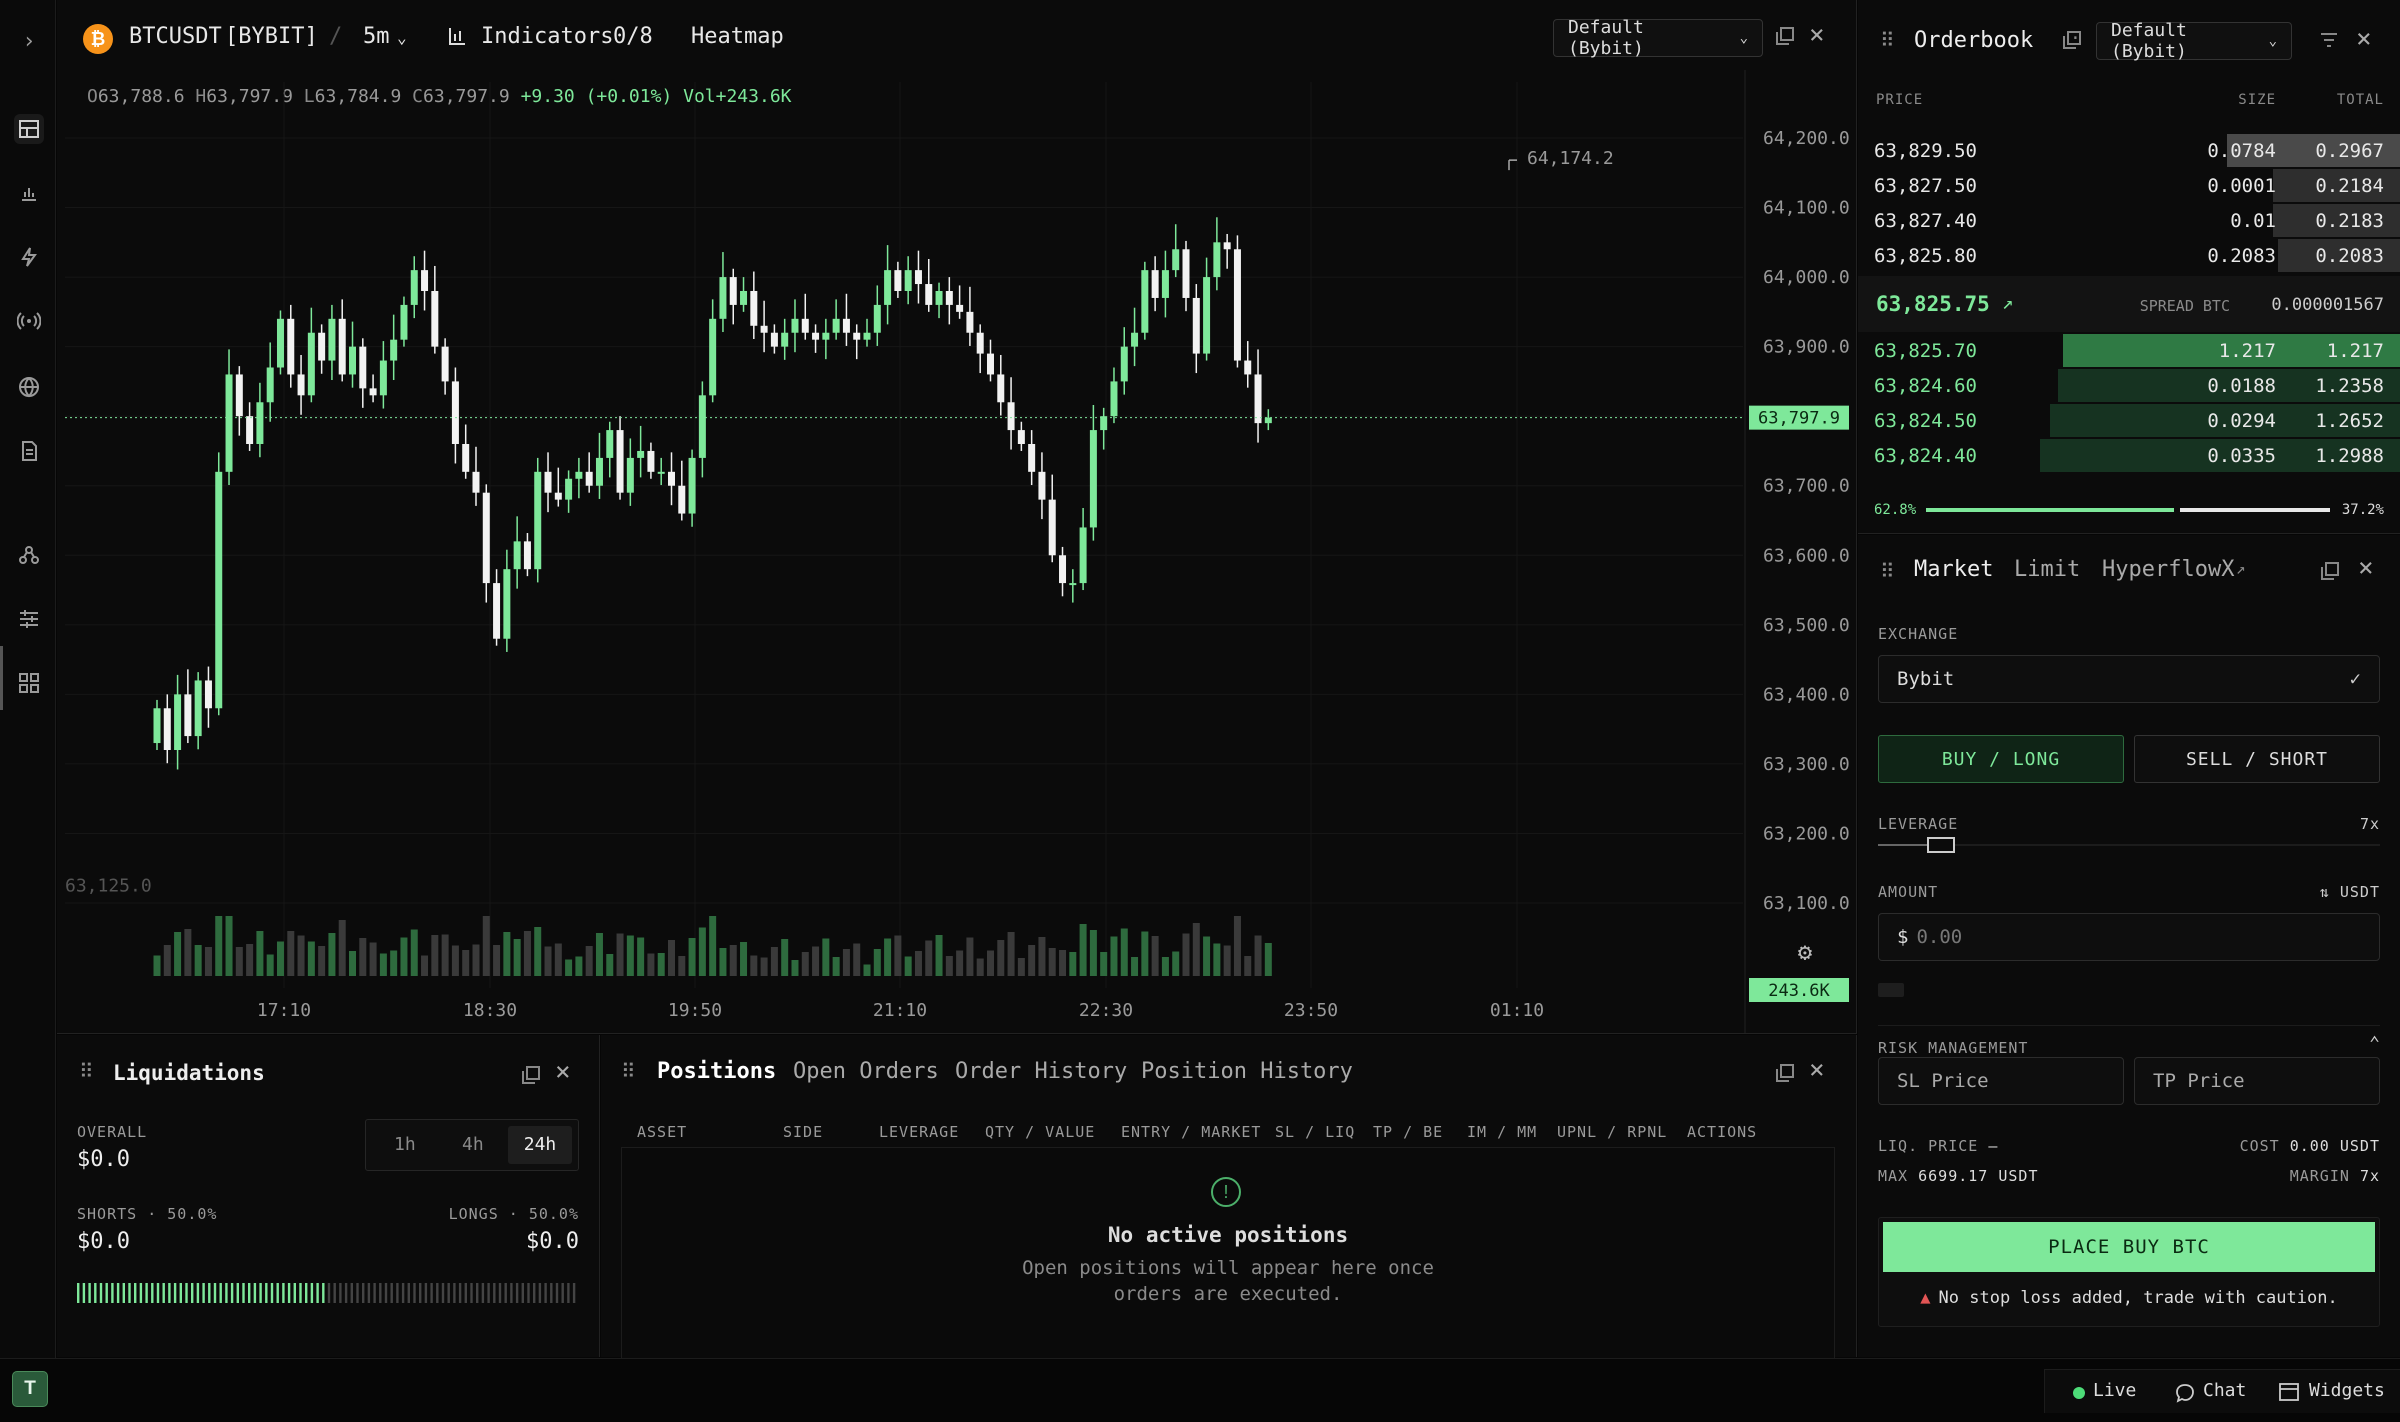 The image size is (2400, 1422). Describe the element at coordinates (547, 36) in the screenshot. I see `indicators-button: Indicators` at that location.